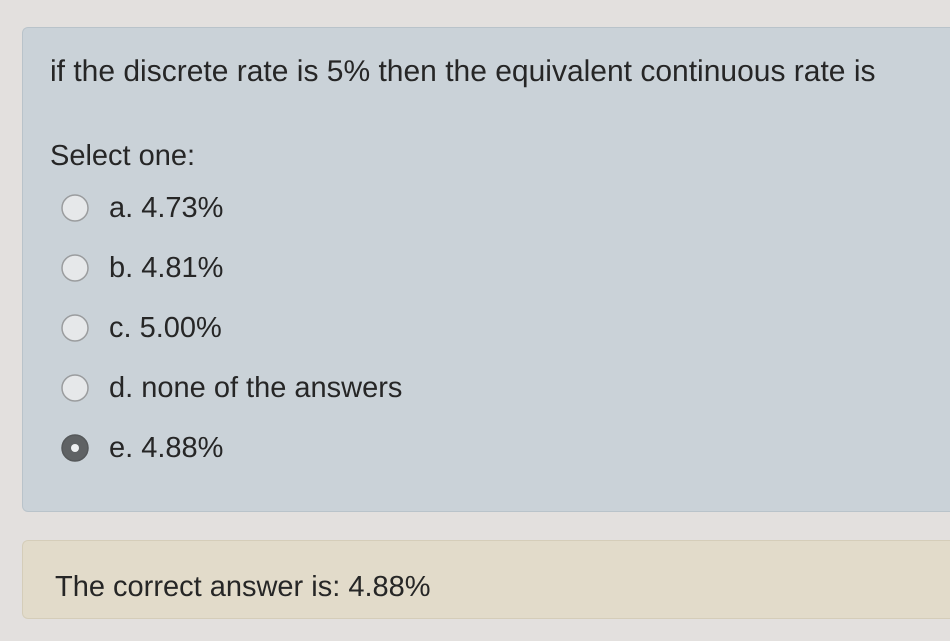 This screenshot has height=641, width=950. What do you see at coordinates (123, 156) in the screenshot?
I see `prompt-text: Select one:` at bounding box center [123, 156].